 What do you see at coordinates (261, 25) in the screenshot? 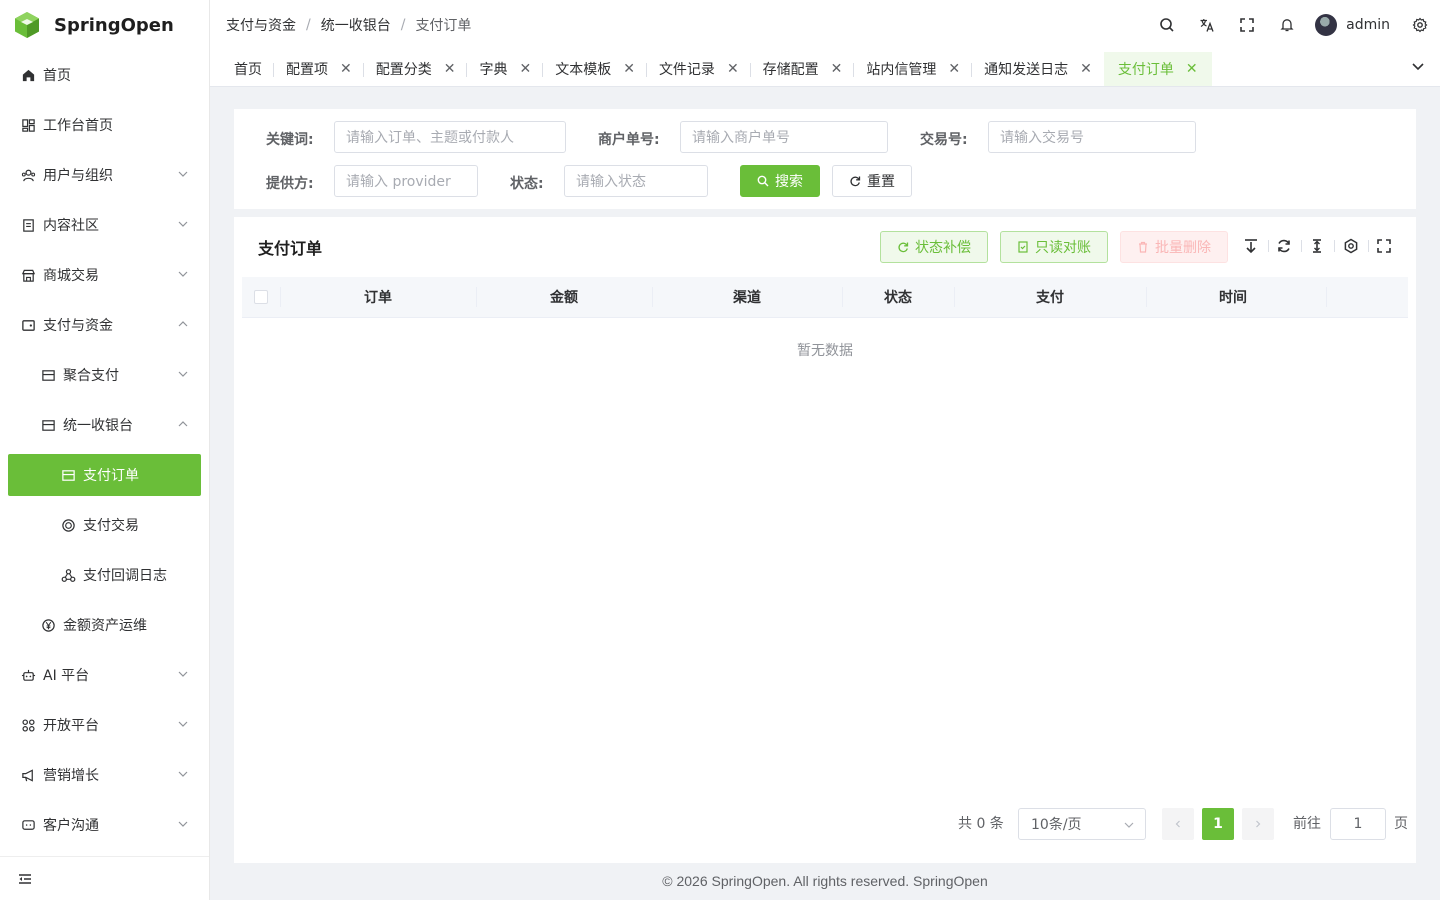
I see `breadcrumb-item: 支付与资金` at bounding box center [261, 25].